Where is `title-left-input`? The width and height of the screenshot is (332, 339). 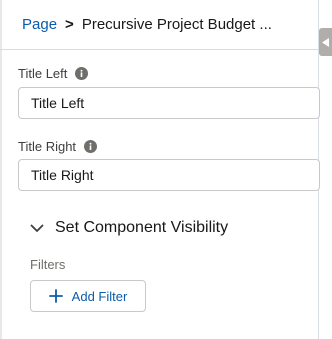 title-left-input is located at coordinates (169, 103).